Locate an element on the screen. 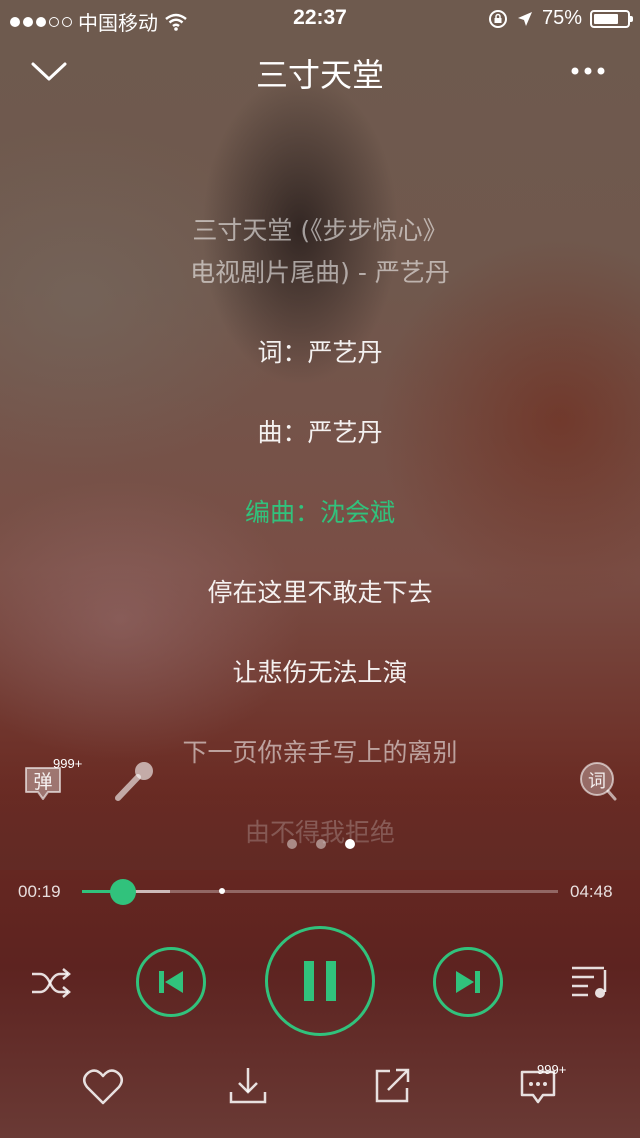 This screenshot has width=640, height=1138. total-time: 04:48 is located at coordinates (591, 891).